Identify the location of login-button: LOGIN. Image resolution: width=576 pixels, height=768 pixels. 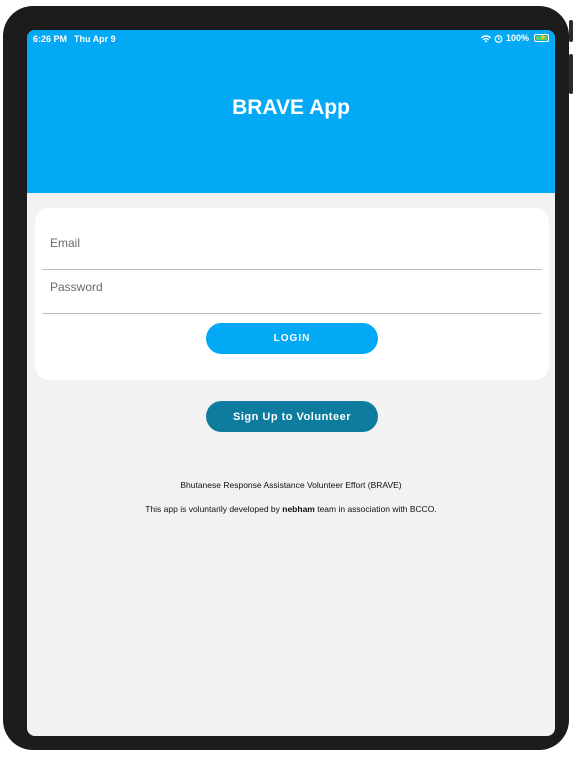
(292, 338).